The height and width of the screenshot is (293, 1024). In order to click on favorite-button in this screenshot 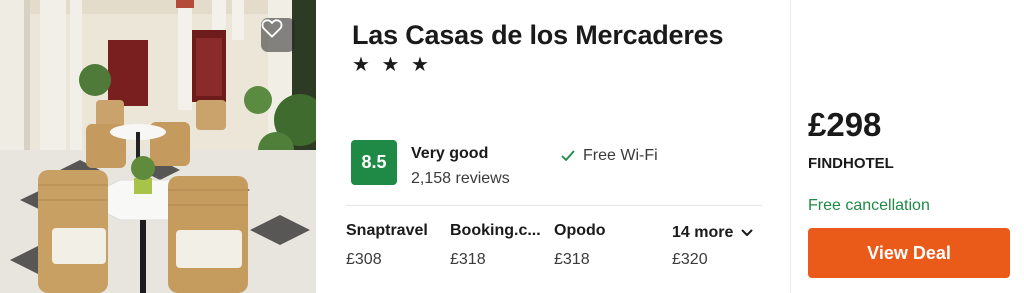, I will do `click(278, 35)`.